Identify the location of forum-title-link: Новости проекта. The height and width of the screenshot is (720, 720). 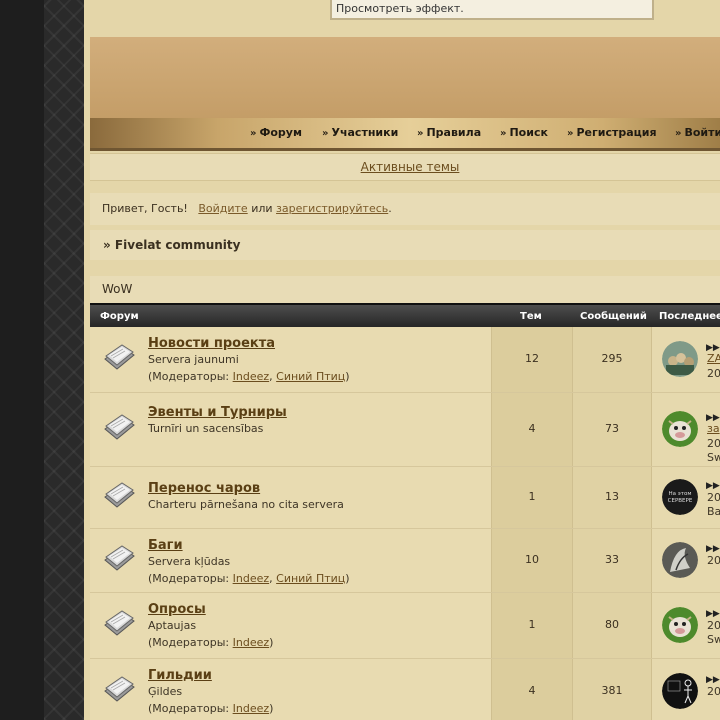
(211, 343).